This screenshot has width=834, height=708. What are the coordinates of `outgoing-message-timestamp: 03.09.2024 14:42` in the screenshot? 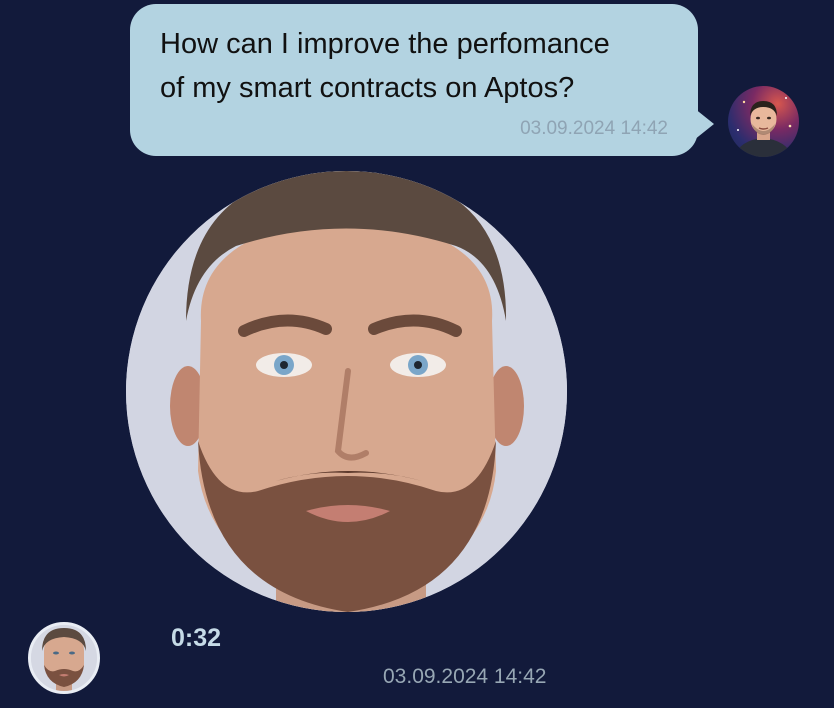 It's located at (594, 128).